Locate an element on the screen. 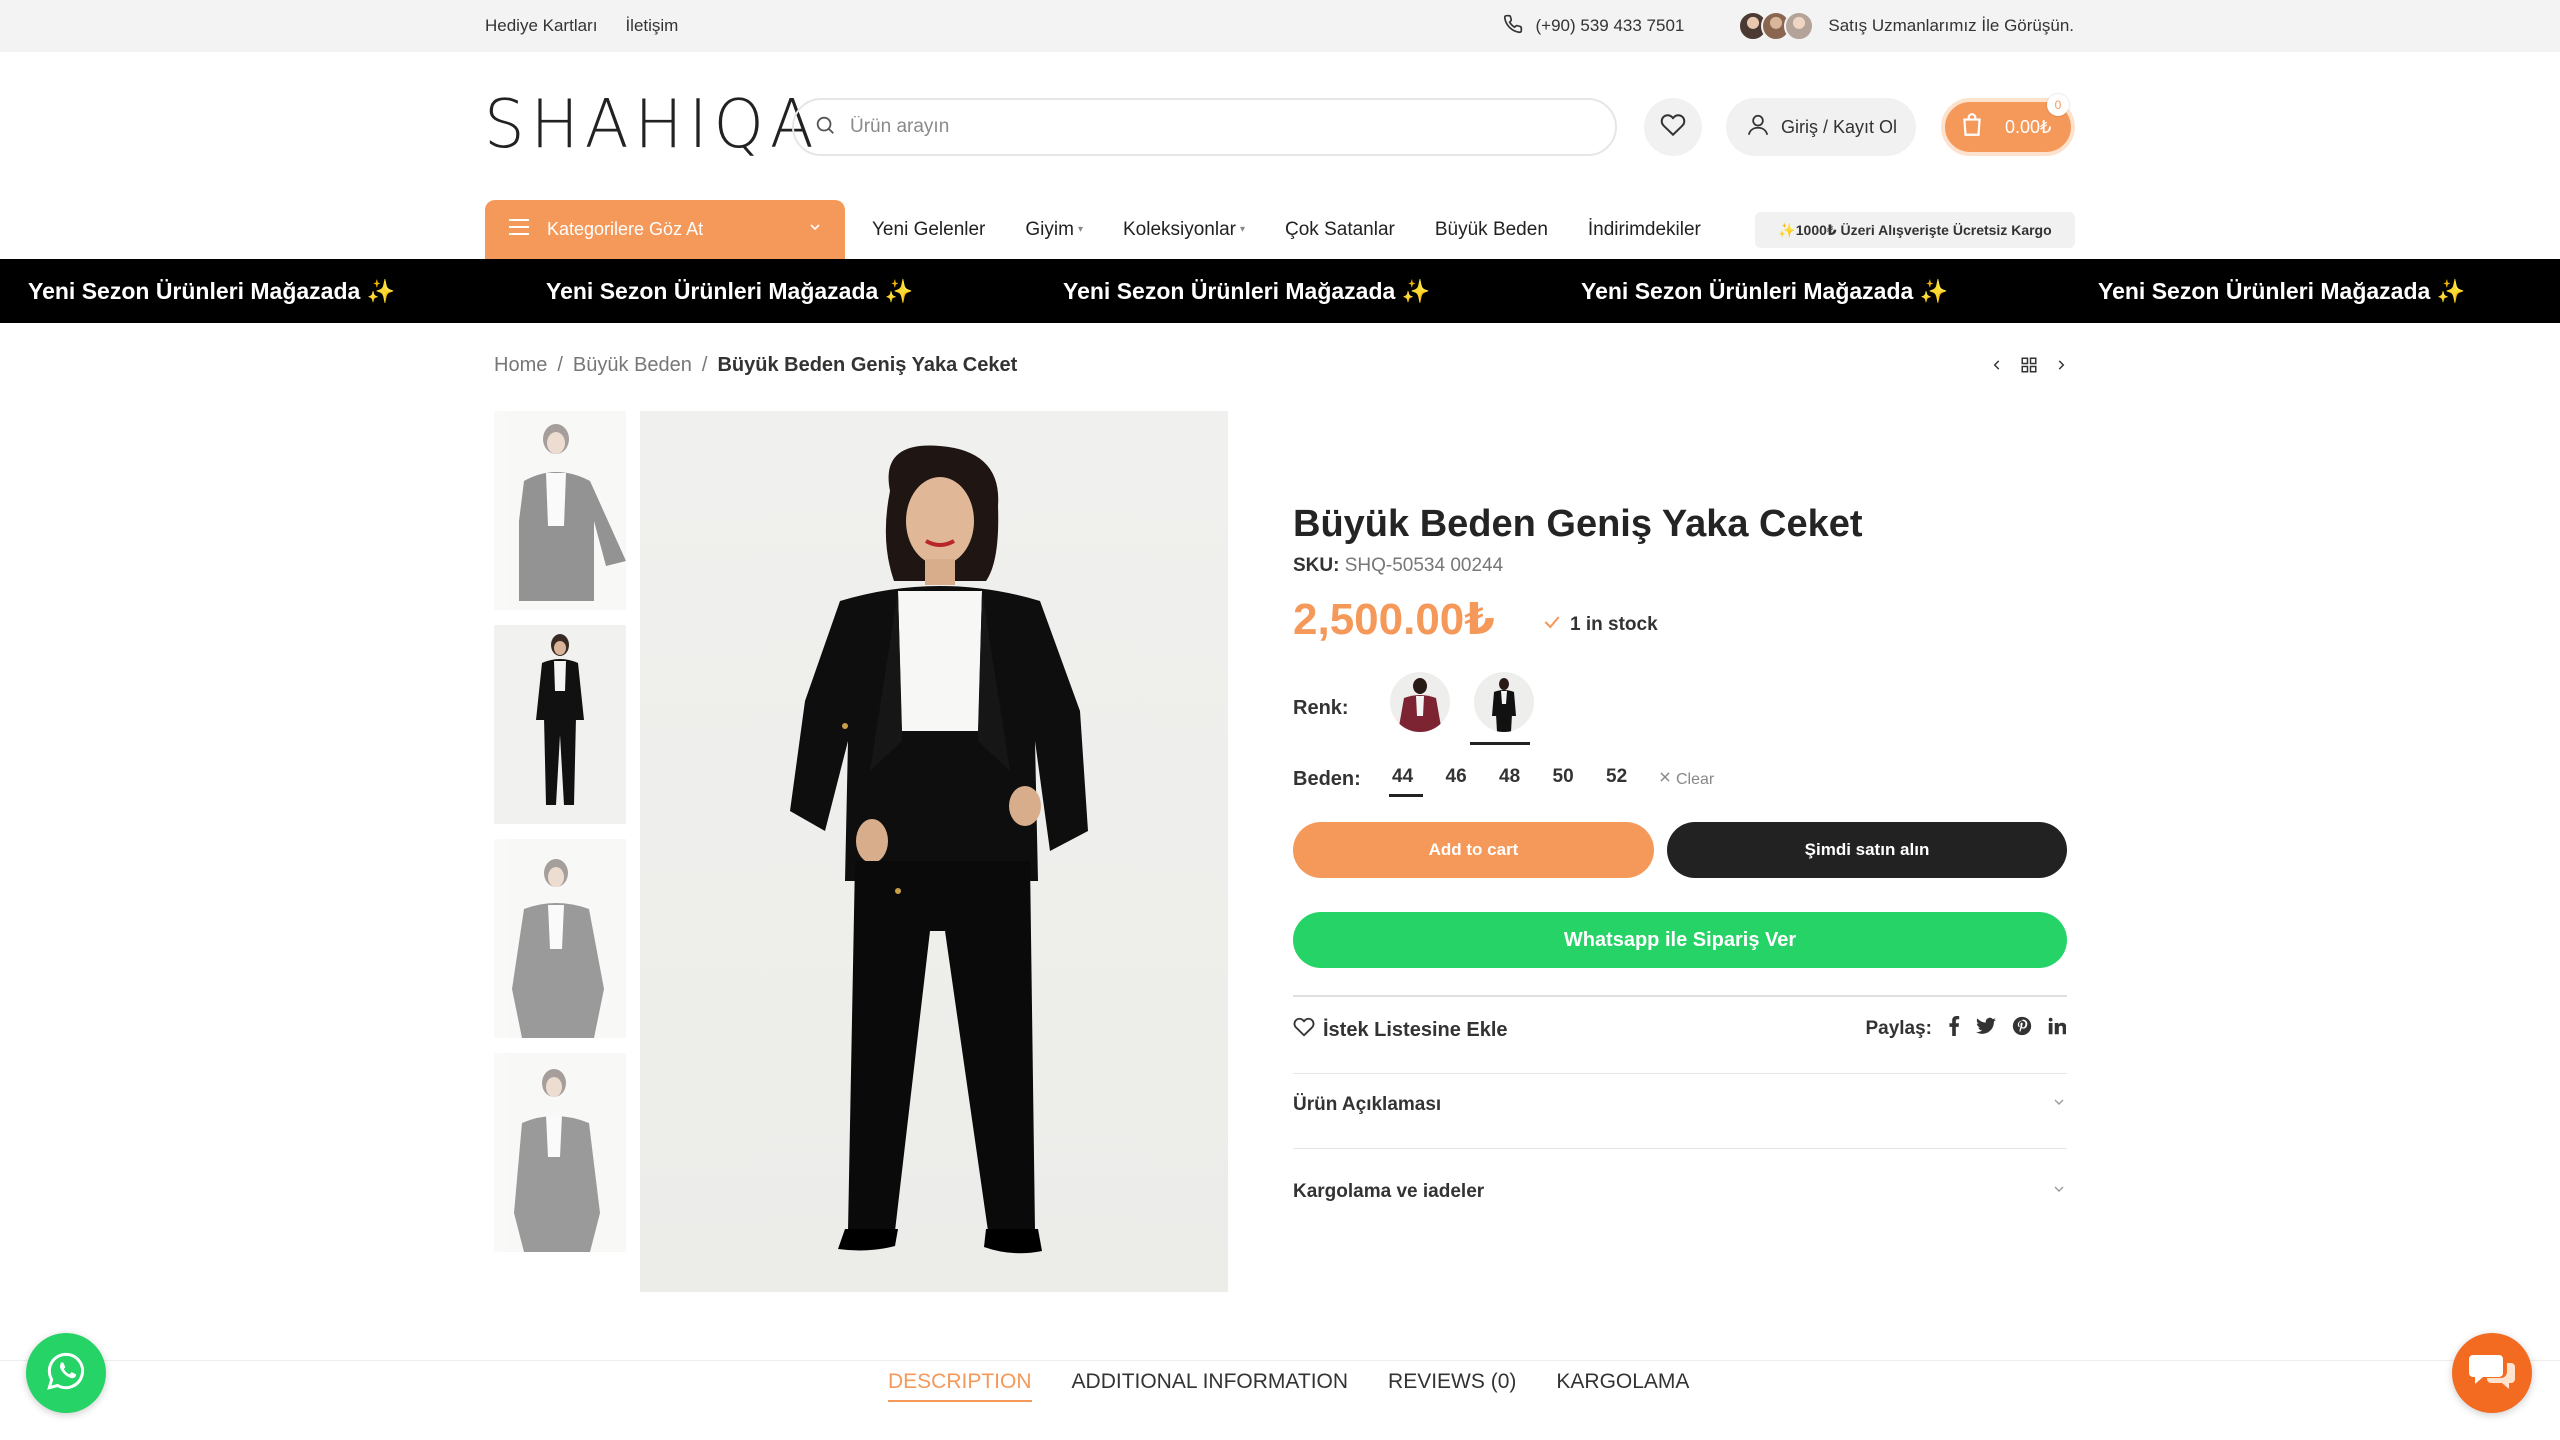 This screenshot has height=1440, width=2560. nav-item-label: İndirimdekiler is located at coordinates (1644, 229).